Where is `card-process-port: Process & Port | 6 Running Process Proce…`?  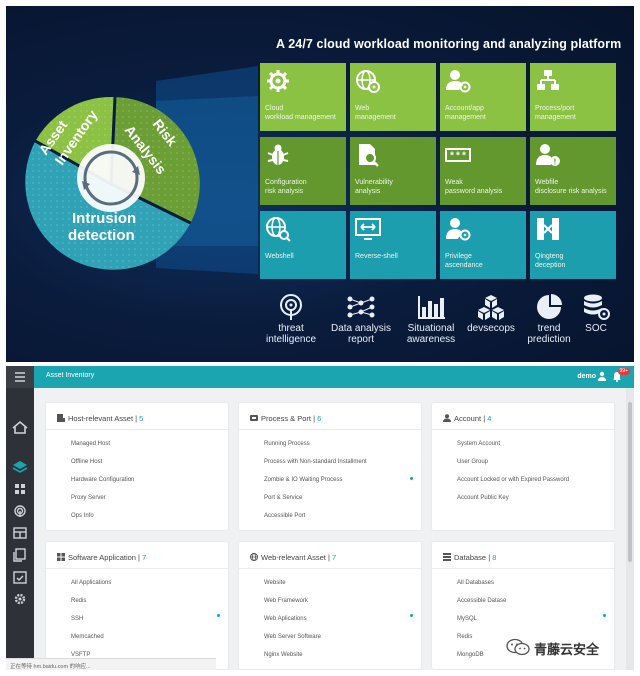
card-process-port: Process & Port | 6 Running Process Proce… is located at coordinates (330, 466).